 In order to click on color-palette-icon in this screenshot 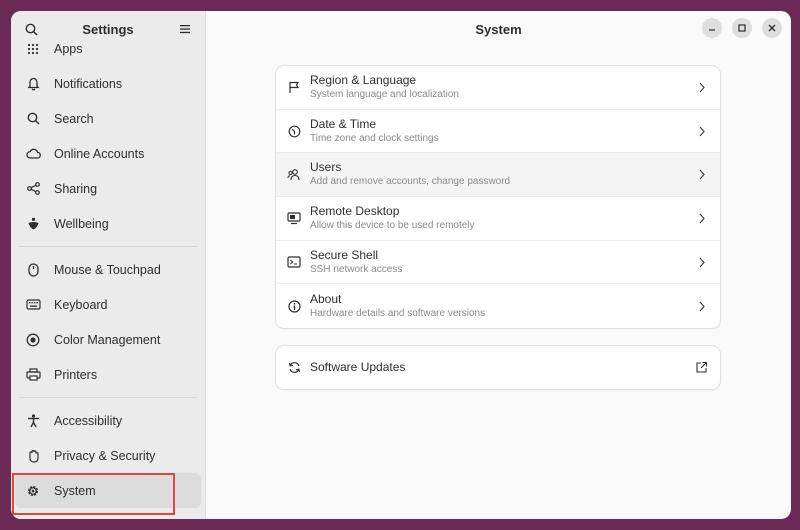, I will do `click(33, 340)`.